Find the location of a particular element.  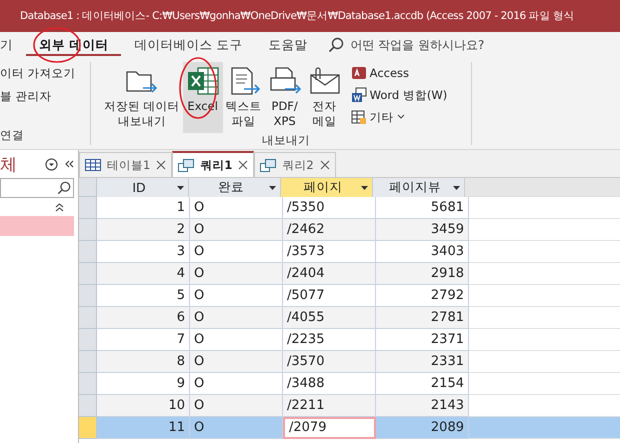

dropdown-icon is located at coordinates (51, 164).